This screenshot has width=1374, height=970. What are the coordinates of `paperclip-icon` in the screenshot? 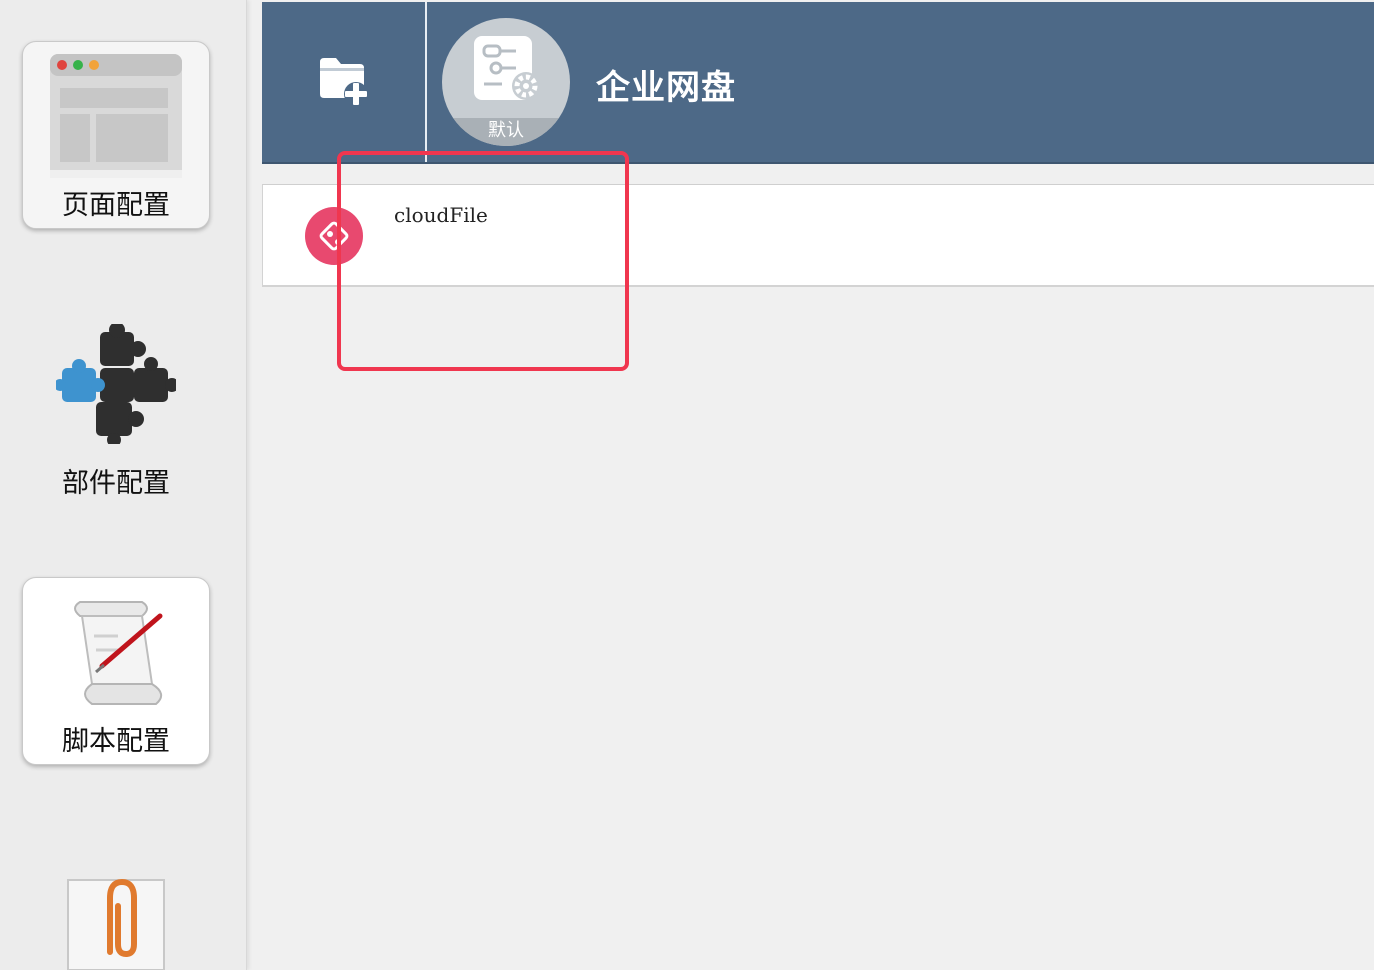 It's located at (116, 924).